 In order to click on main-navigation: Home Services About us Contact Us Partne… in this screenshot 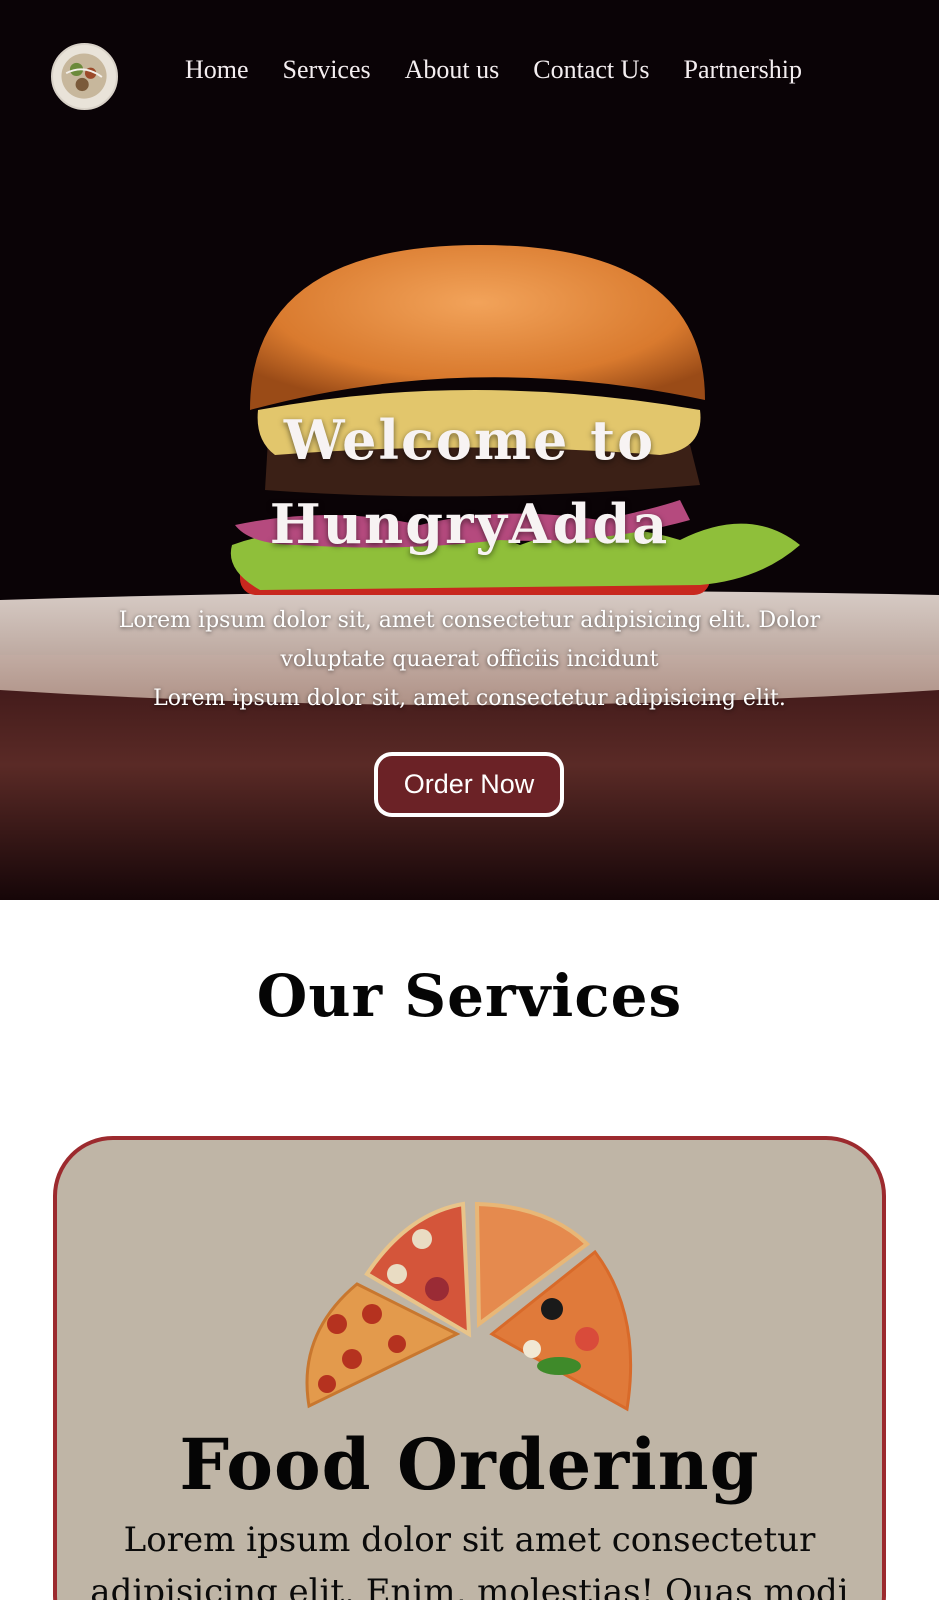, I will do `click(469, 70)`.